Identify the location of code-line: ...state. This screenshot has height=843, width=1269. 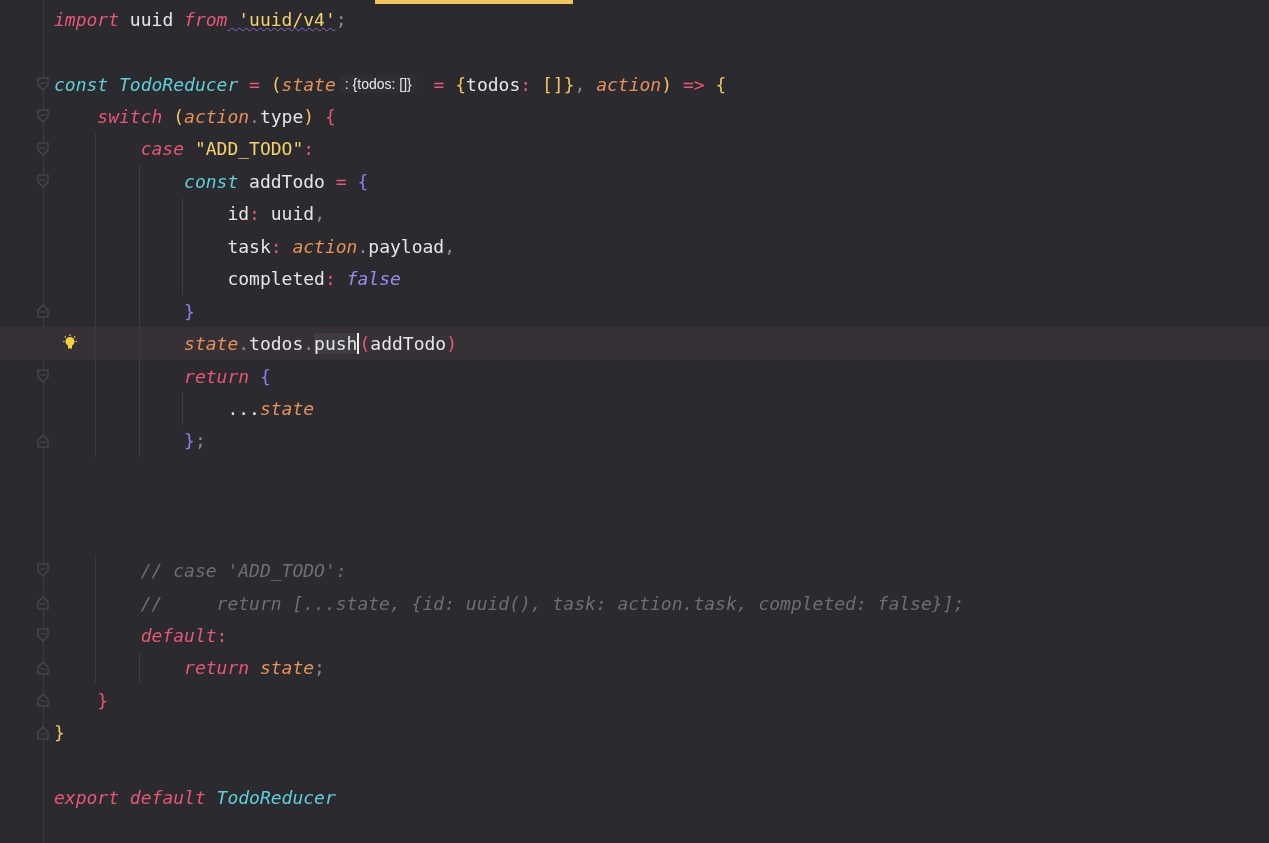
(270, 408).